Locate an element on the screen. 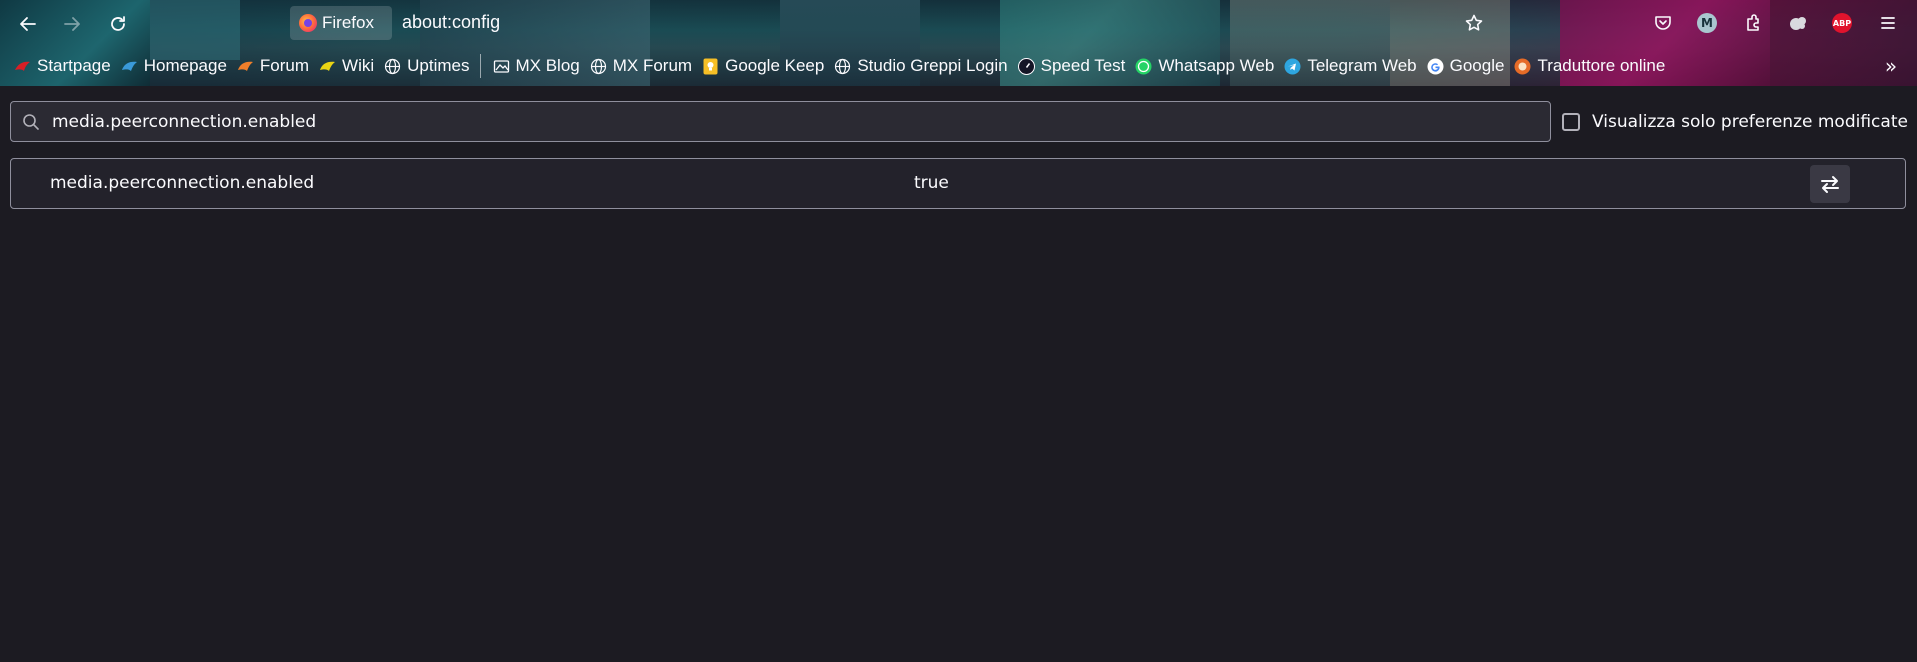 This screenshot has height=662, width=1917. bookmark-star-button is located at coordinates (1474, 23).